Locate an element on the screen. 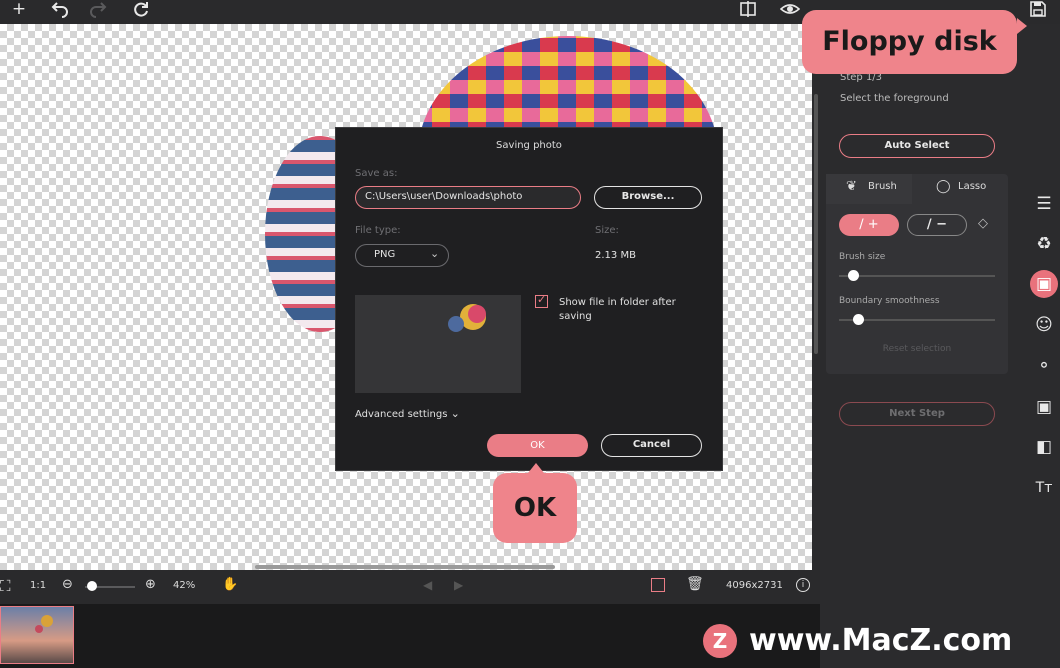 The image size is (1060, 668). filmstrip is located at coordinates (410, 636).